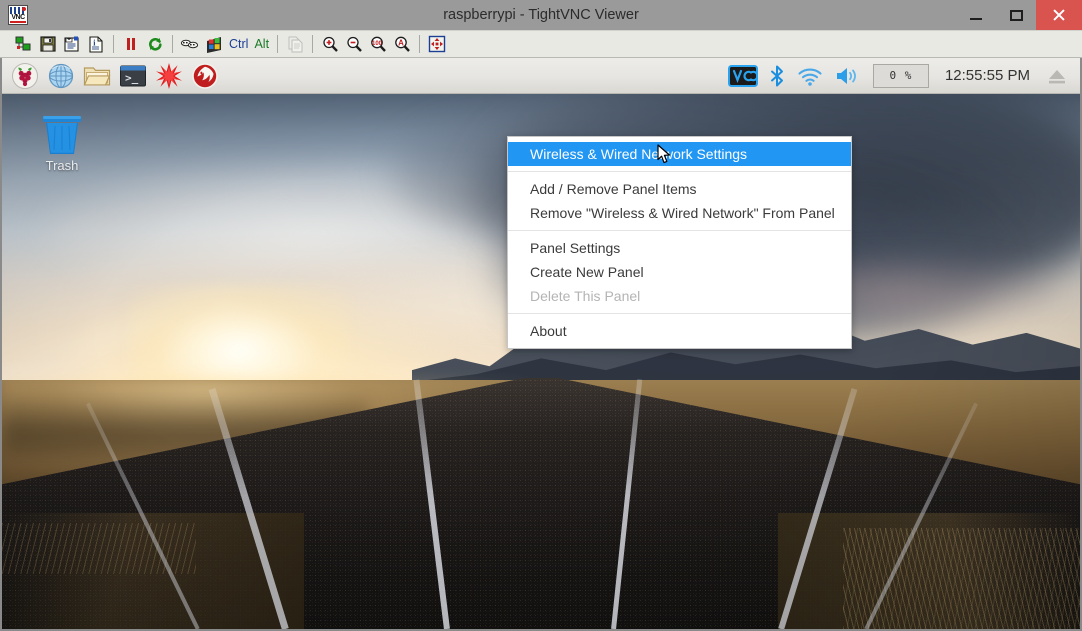  What do you see at coordinates (679, 272) in the screenshot?
I see `menu-item-create-new-panel: Create New Panel` at bounding box center [679, 272].